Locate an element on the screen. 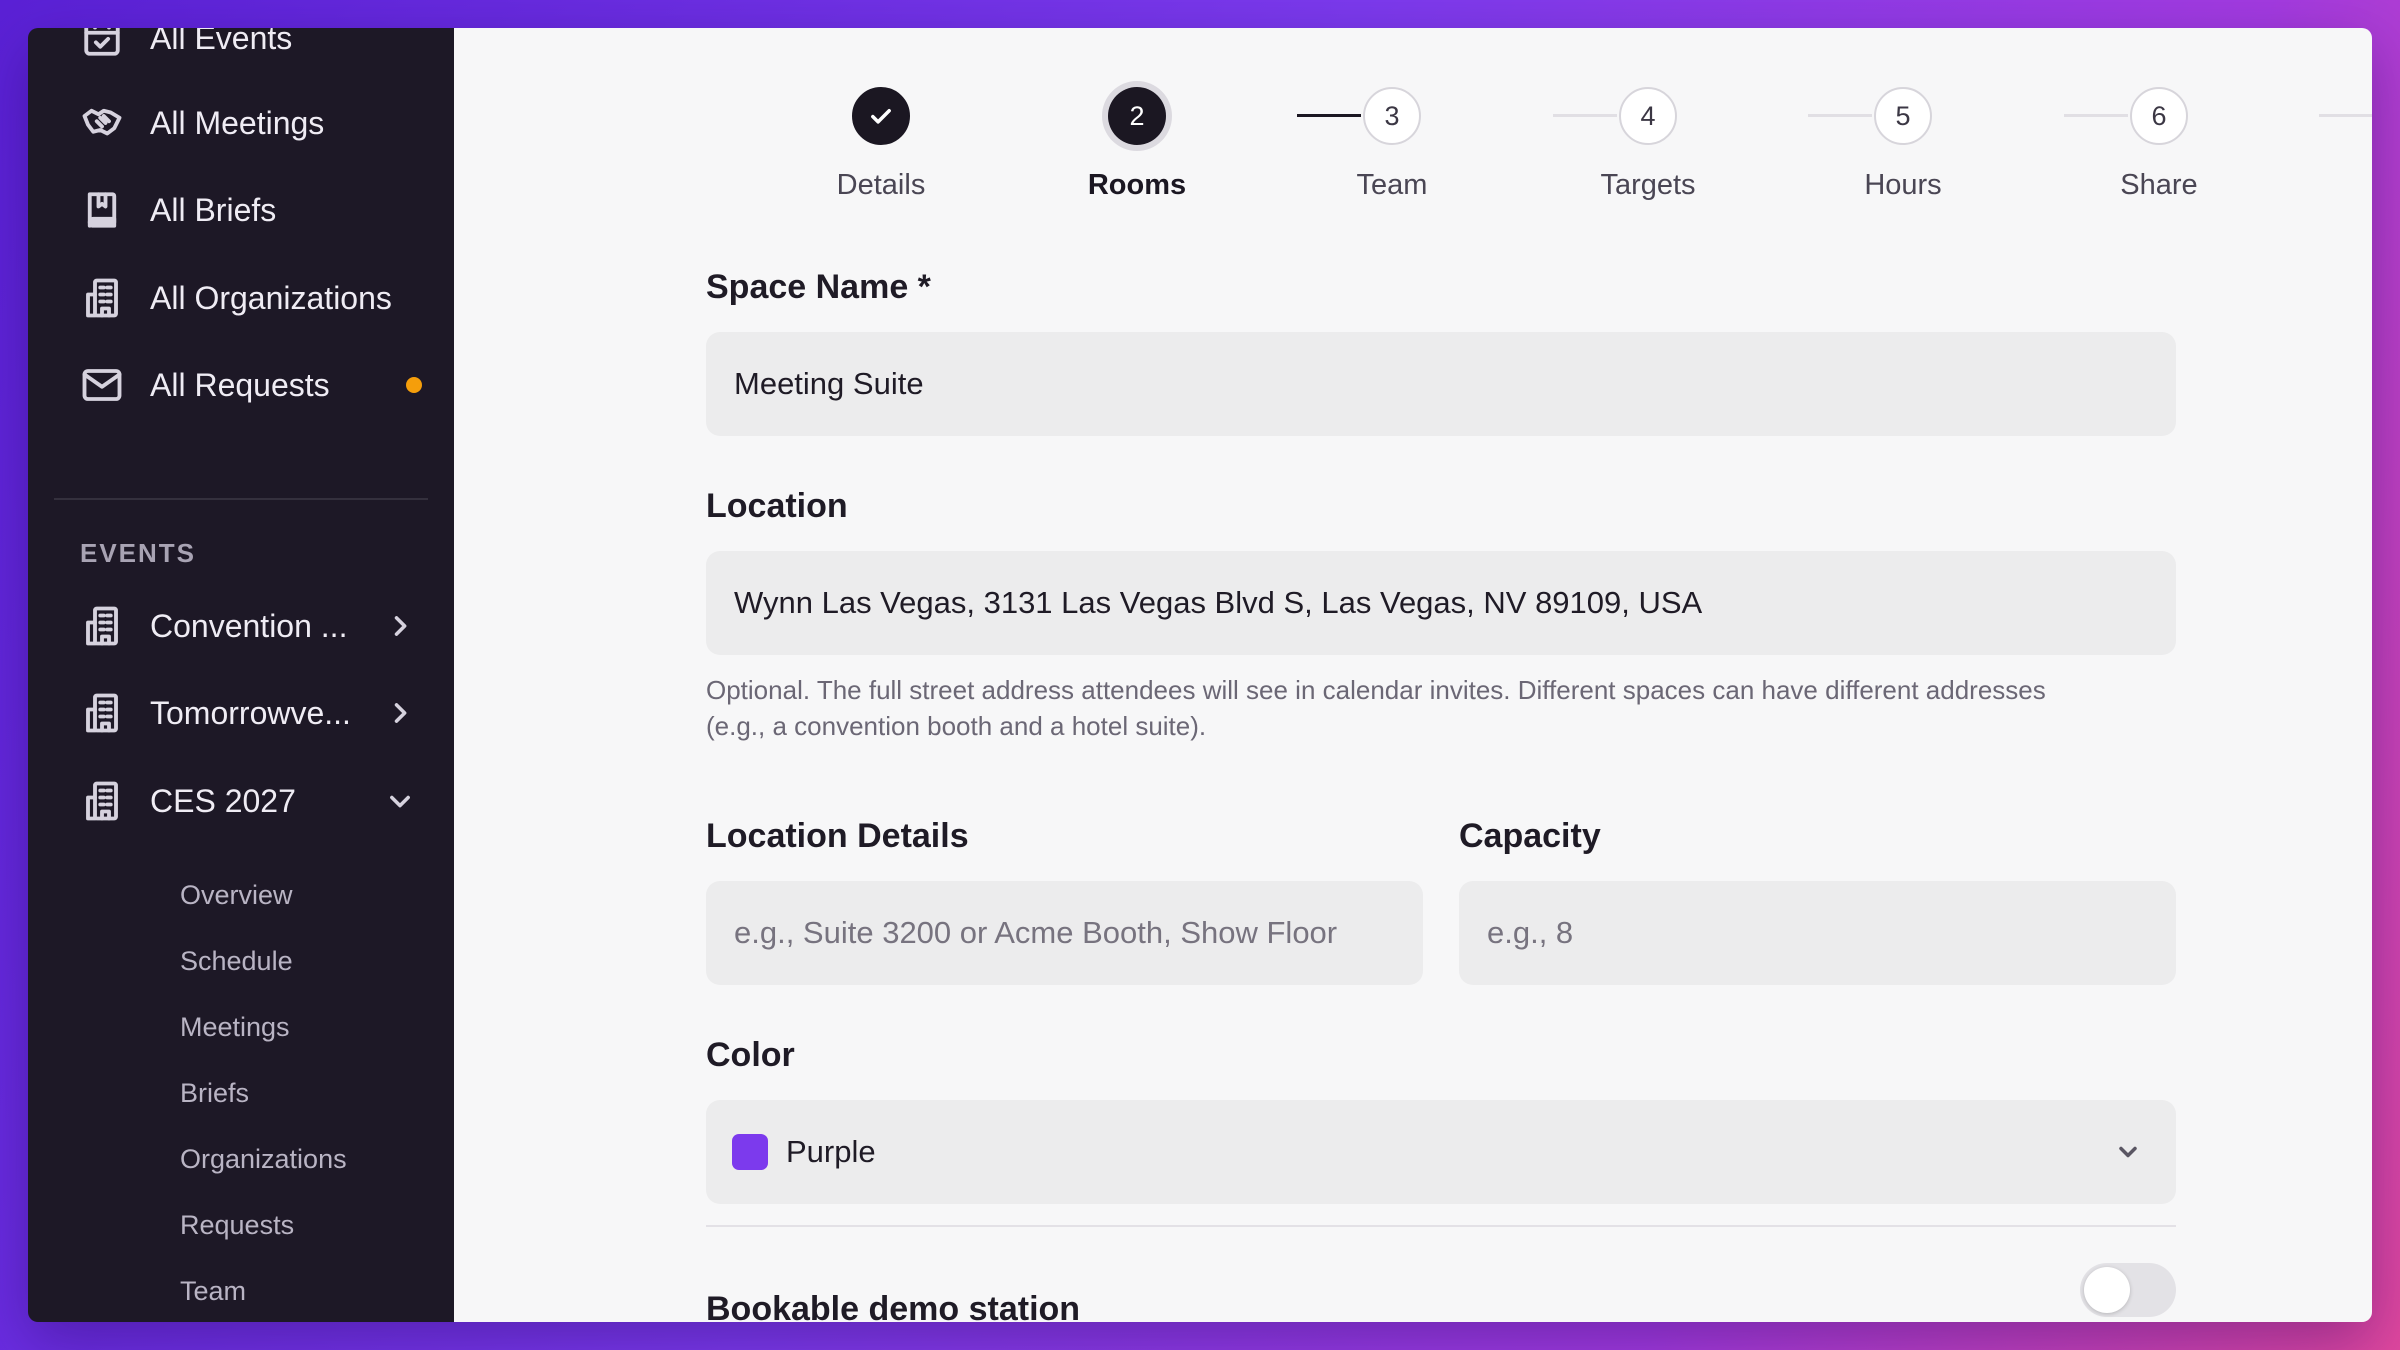  location-field is located at coordinates (1441, 603).